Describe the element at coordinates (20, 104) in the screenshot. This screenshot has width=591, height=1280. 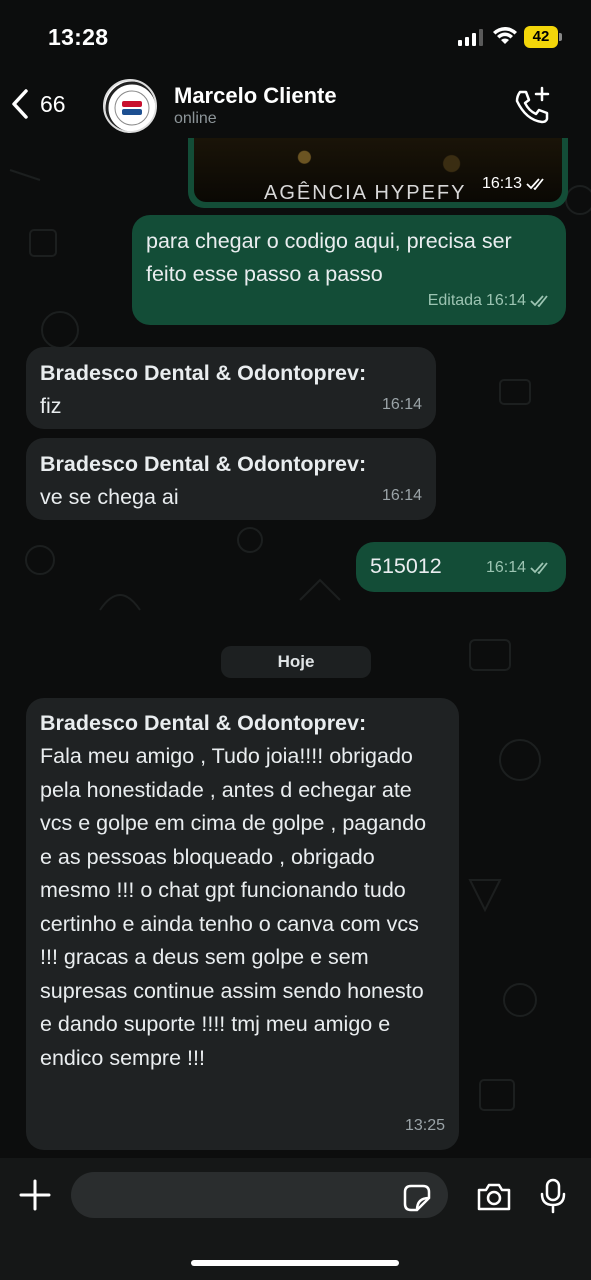
I see `chevron-left-icon` at that location.